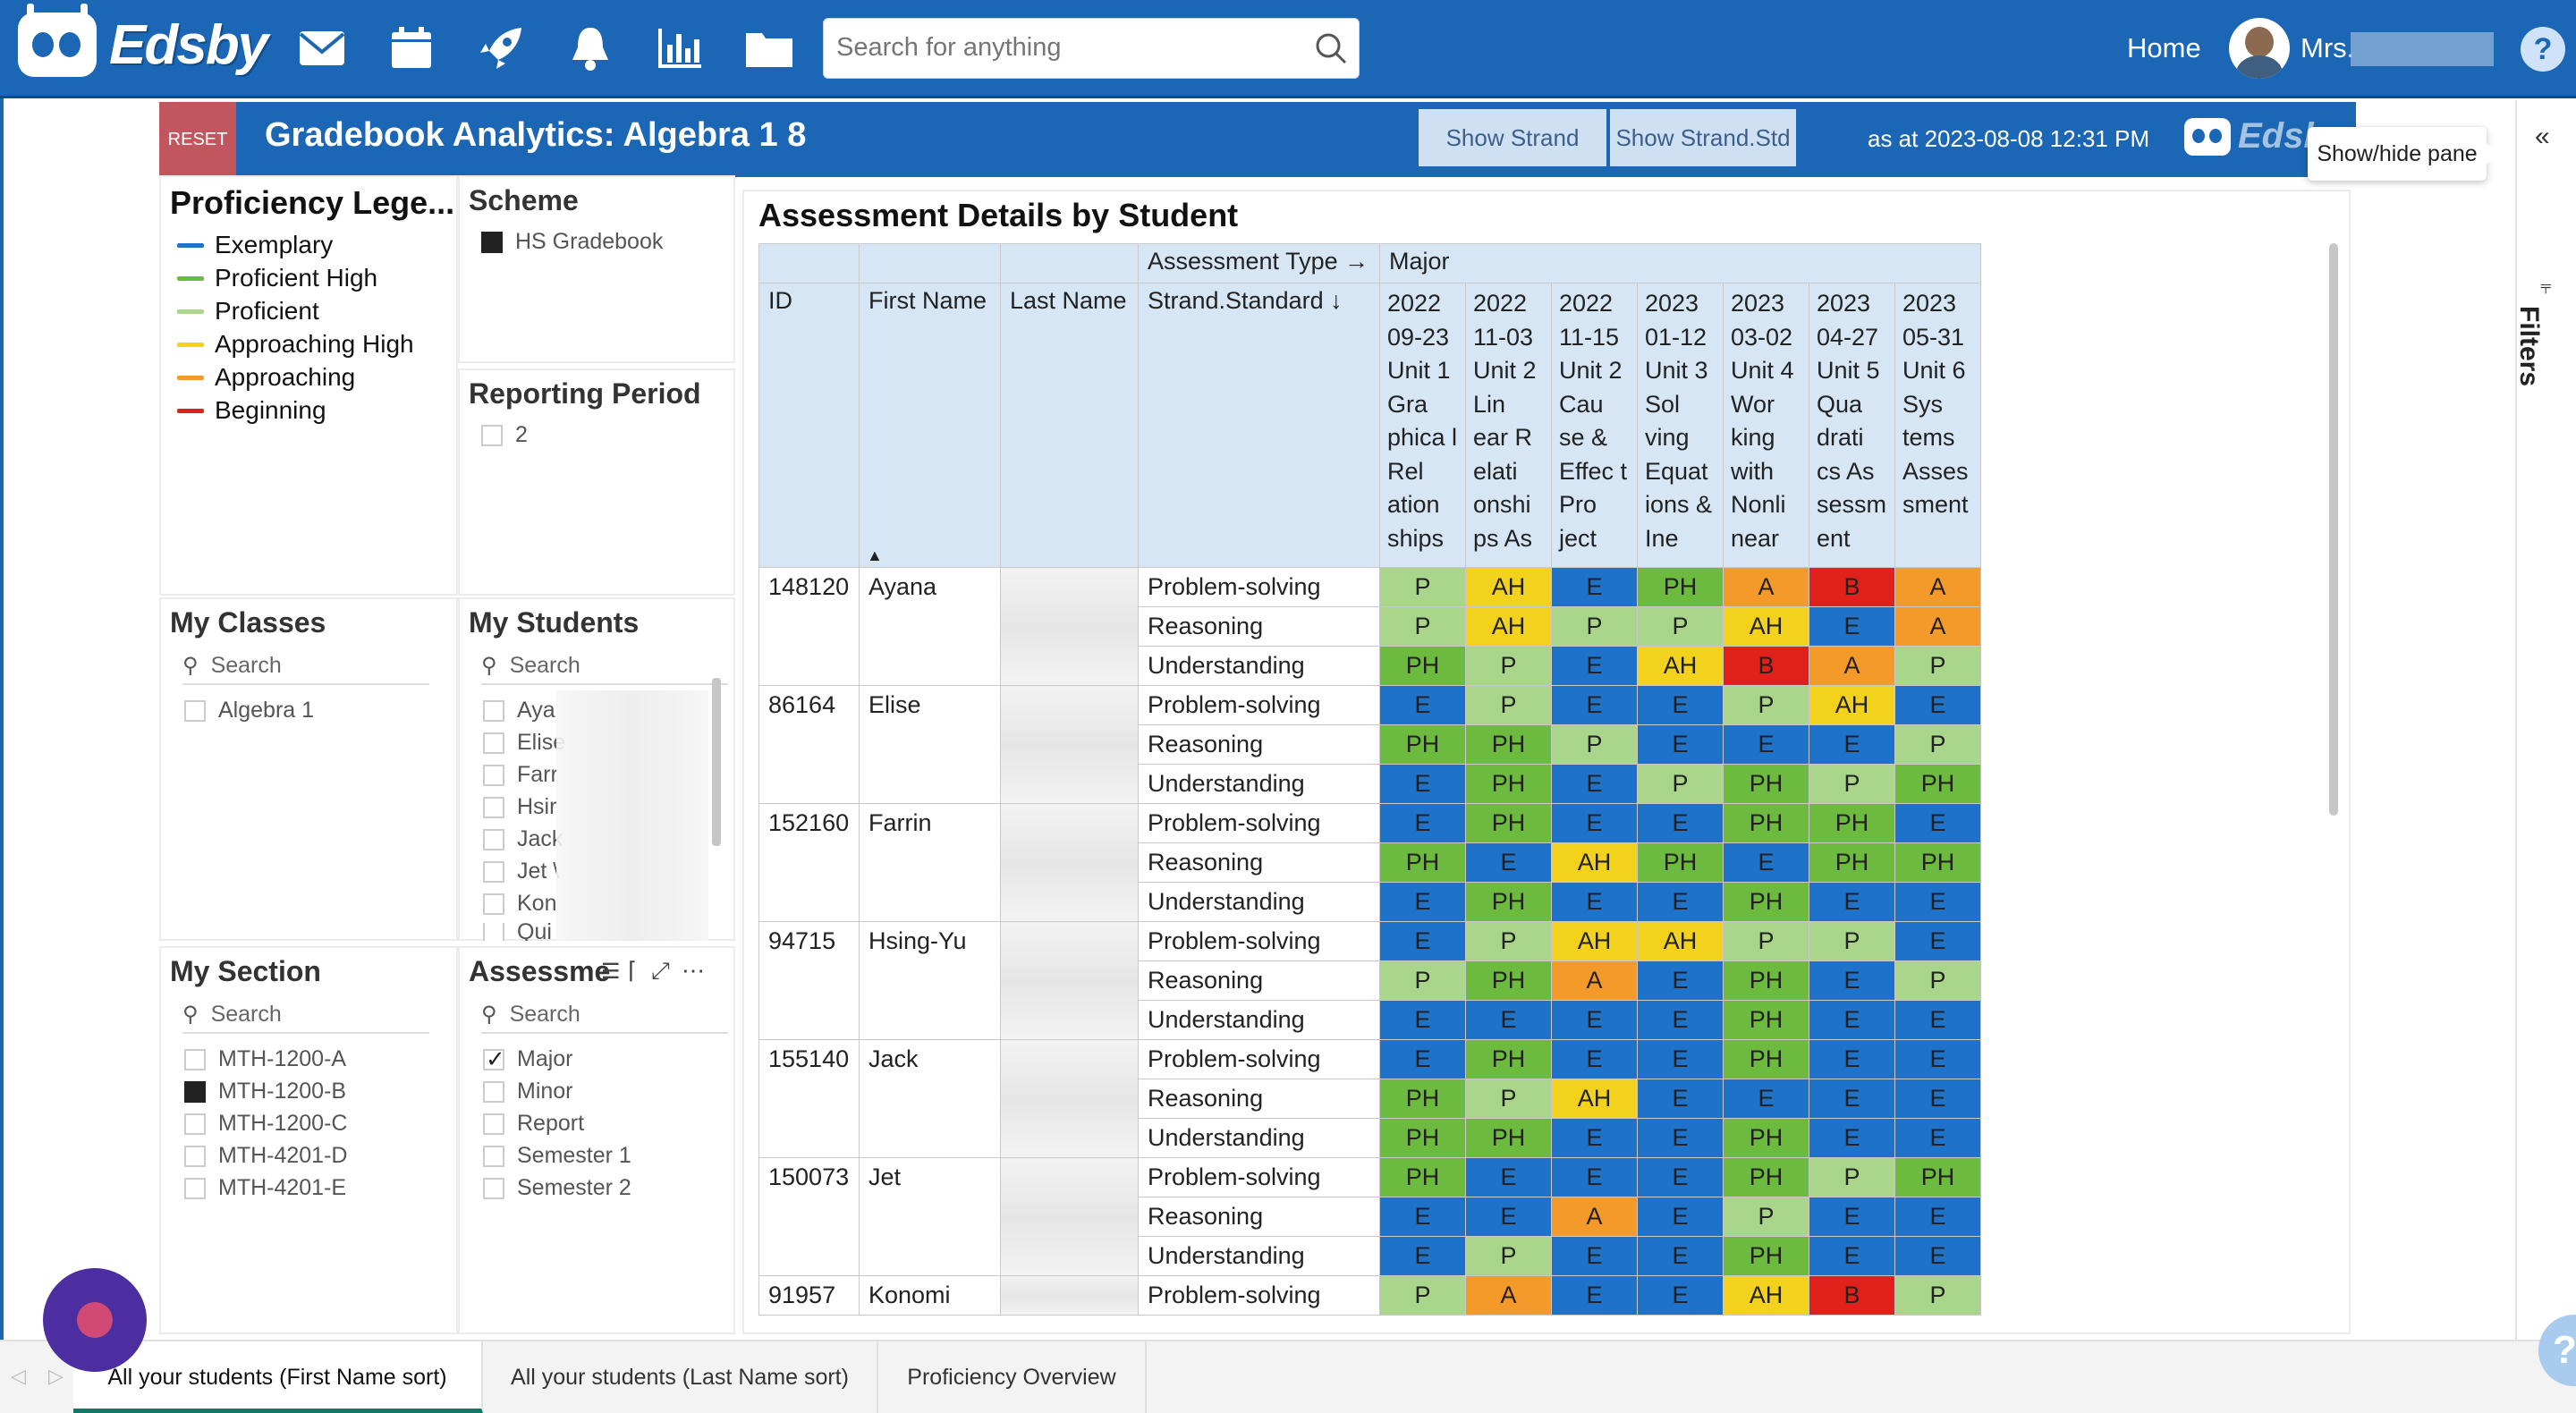 The width and height of the screenshot is (2576, 1413). I want to click on global-search-box, so click(1091, 48).